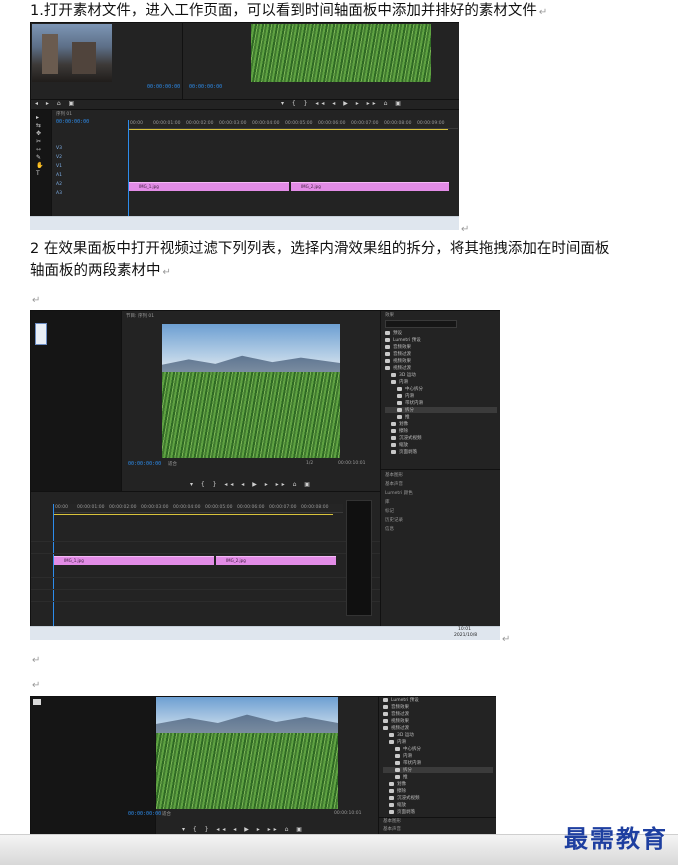  Describe the element at coordinates (399, 493) in the screenshot. I see `panel-lumetri-color: Lumetri 颜色` at that location.